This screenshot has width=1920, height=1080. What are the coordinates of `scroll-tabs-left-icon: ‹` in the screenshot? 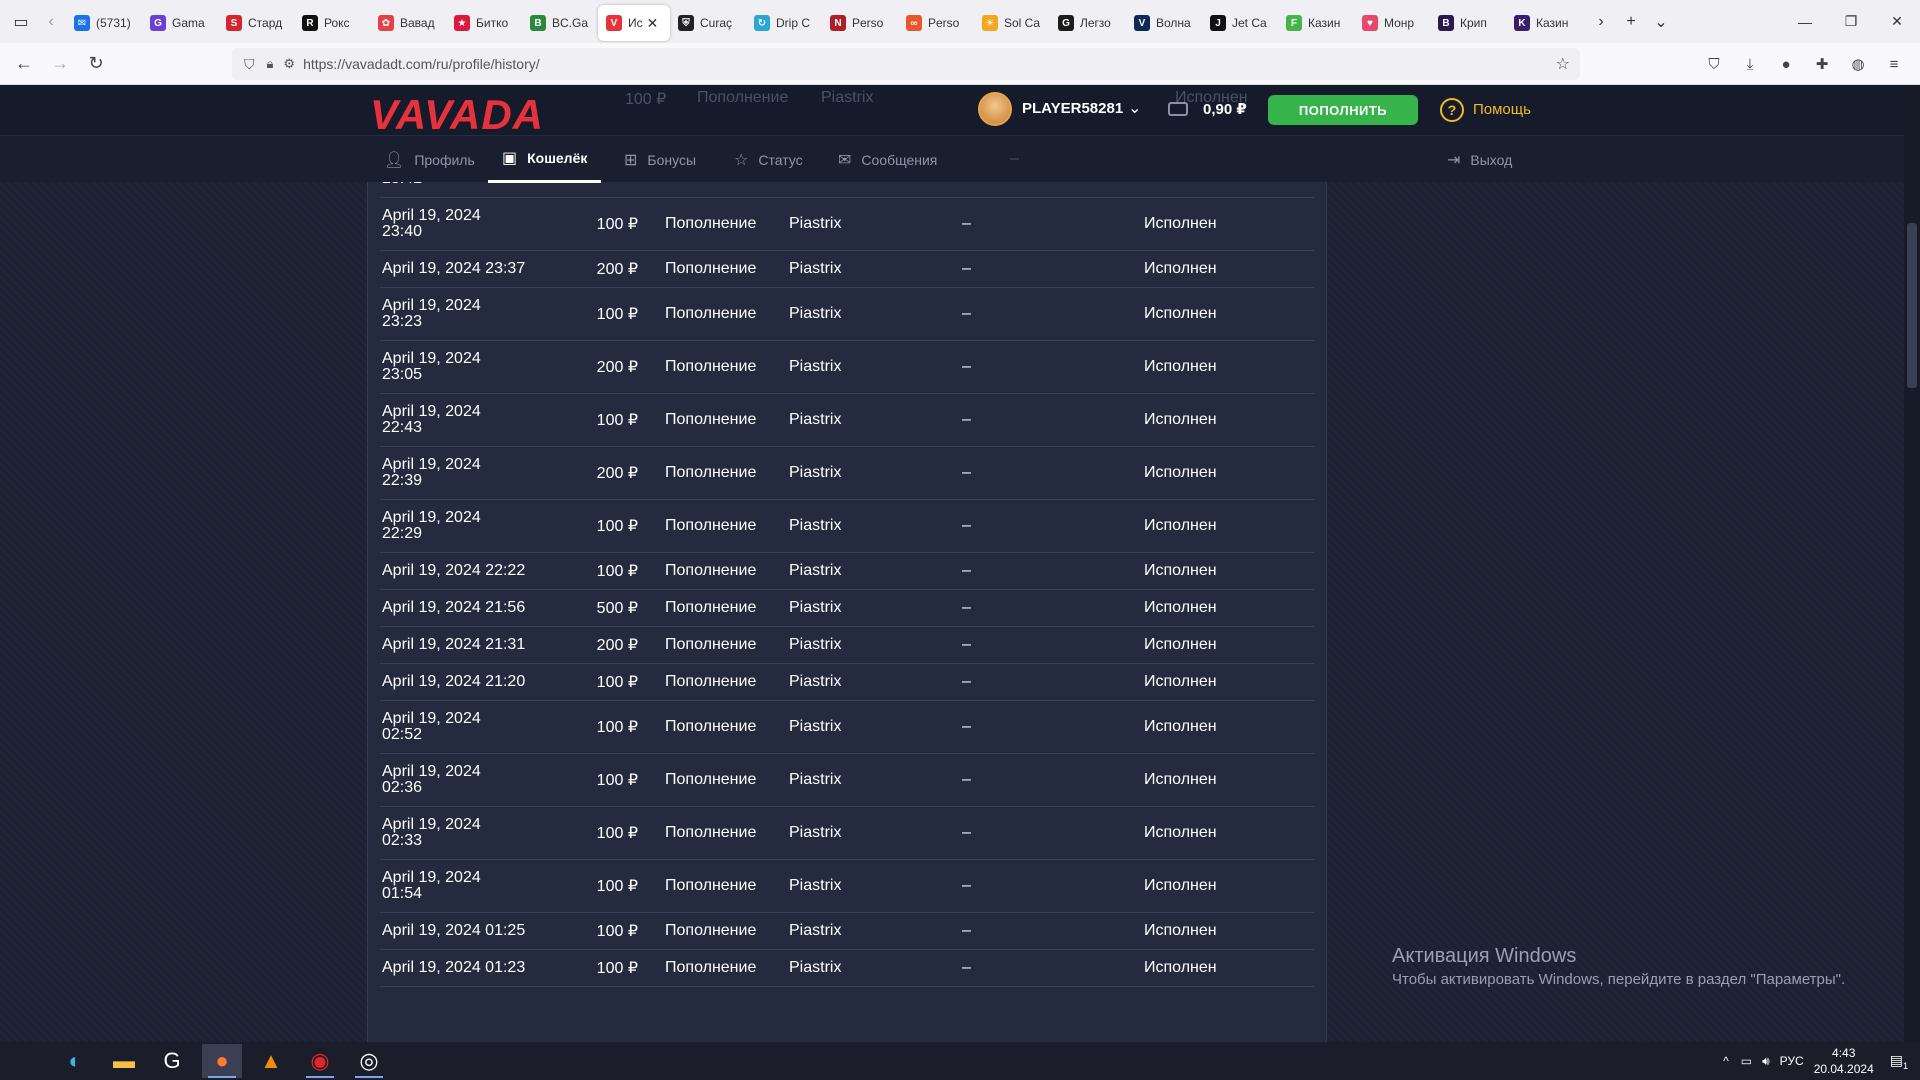 It's located at (51, 22).